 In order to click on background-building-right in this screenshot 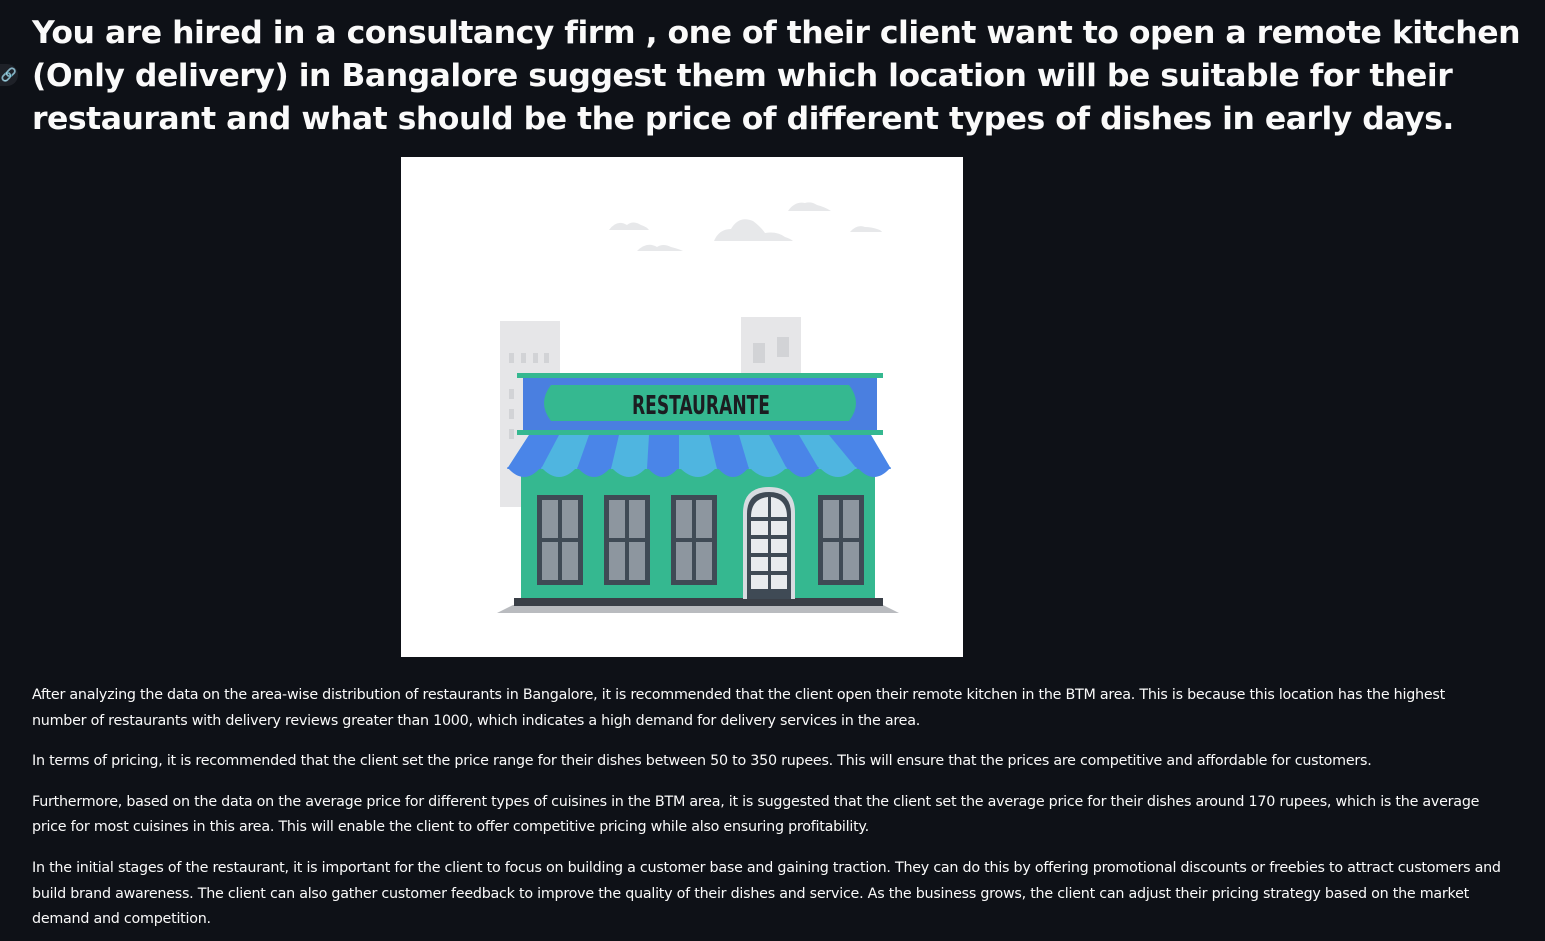, I will do `click(771, 347)`.